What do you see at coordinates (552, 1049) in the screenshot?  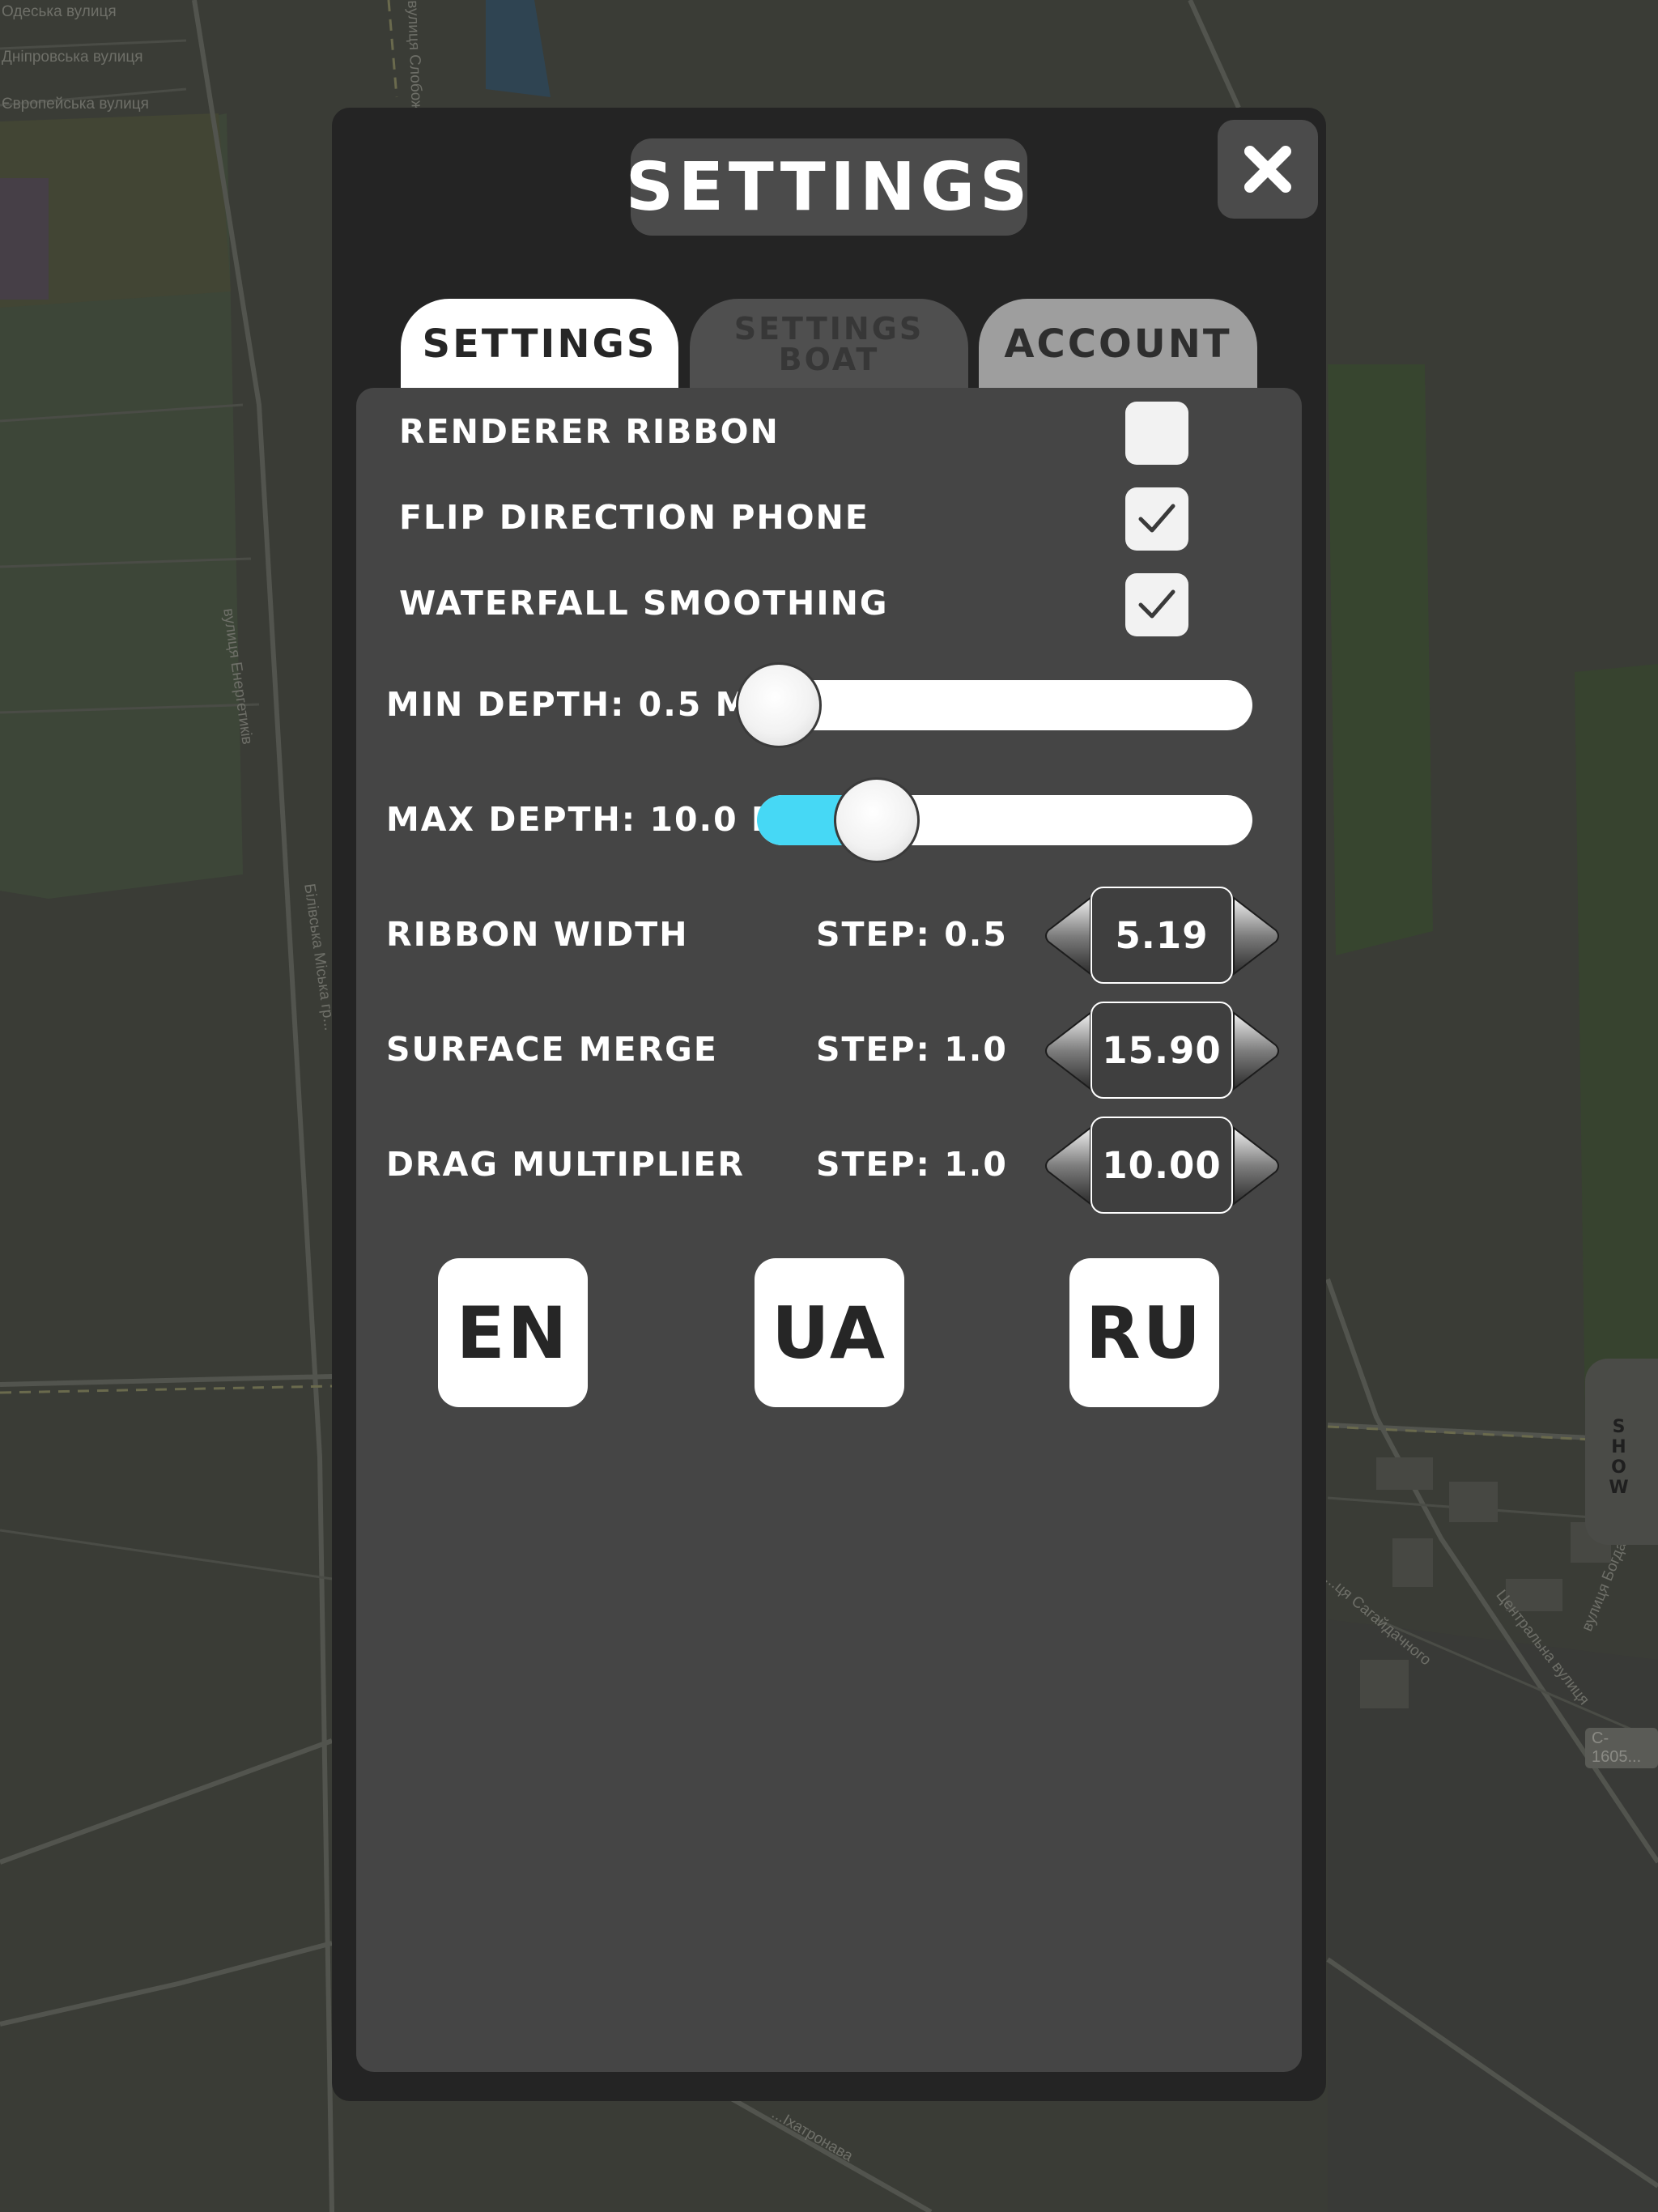 I see `surface-merge-label: SURFACE MERGE` at bounding box center [552, 1049].